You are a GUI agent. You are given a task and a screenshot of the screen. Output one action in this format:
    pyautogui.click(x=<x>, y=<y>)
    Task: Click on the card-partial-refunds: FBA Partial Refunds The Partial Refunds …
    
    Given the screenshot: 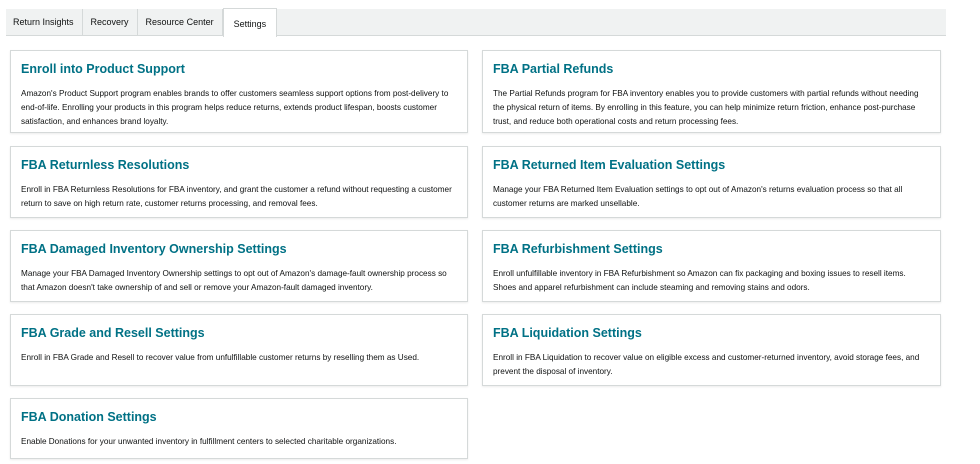 What is the action you would take?
    pyautogui.click(x=711, y=91)
    